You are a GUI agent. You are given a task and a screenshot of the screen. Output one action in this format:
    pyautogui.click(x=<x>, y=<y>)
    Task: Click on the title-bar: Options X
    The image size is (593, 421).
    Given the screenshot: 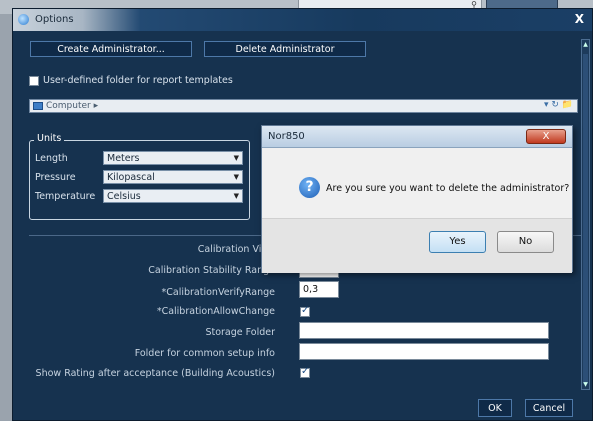 What is the action you would take?
    pyautogui.click(x=302, y=20)
    